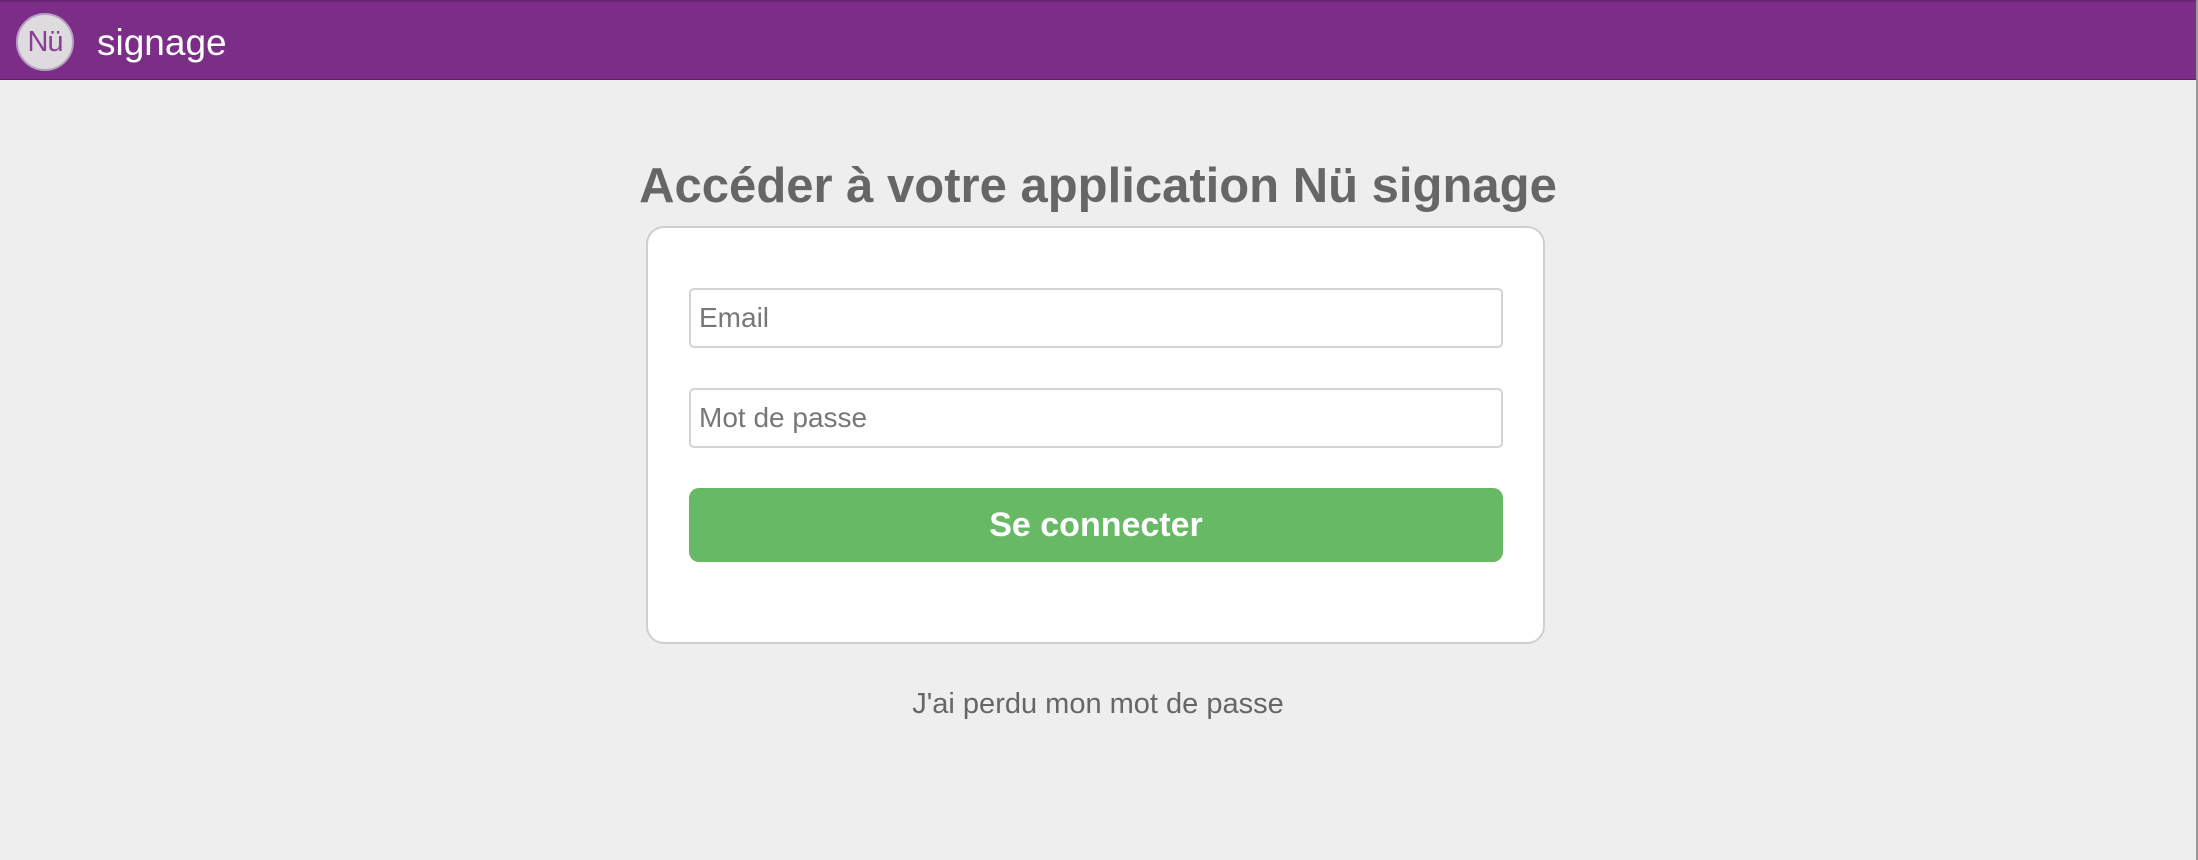 Image resolution: width=2198 pixels, height=860 pixels. I want to click on email-field, so click(1096, 318).